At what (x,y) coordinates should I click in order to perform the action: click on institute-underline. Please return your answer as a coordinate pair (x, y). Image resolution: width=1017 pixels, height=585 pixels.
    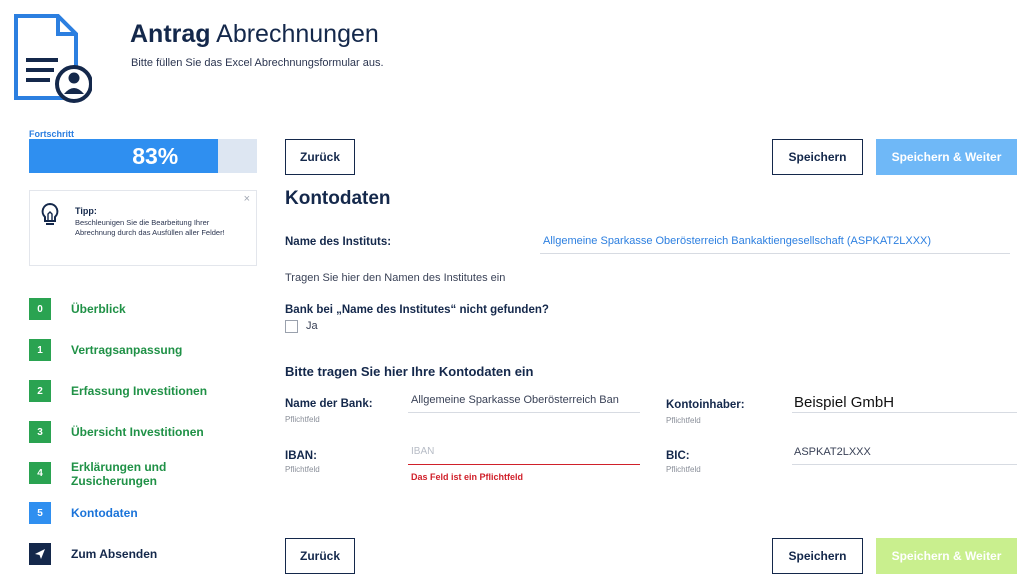
    Looking at the image, I should click on (775, 253).